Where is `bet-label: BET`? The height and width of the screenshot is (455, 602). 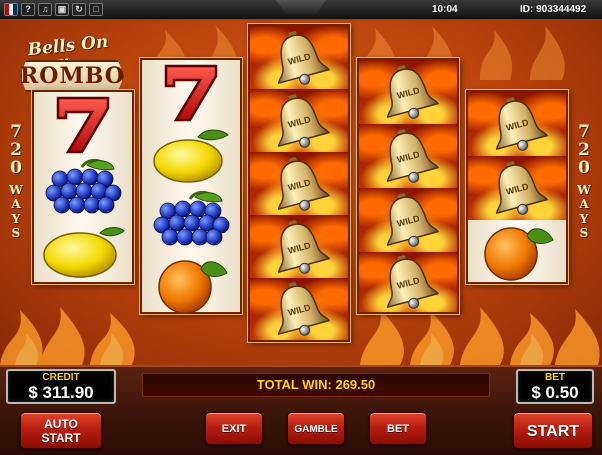
bet-label: BET is located at coordinates (555, 377).